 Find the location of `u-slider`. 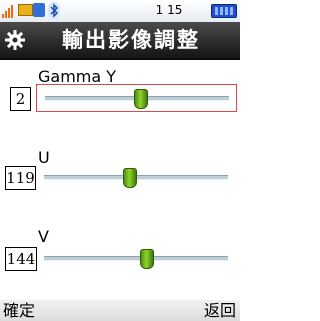

u-slider is located at coordinates (135, 177).